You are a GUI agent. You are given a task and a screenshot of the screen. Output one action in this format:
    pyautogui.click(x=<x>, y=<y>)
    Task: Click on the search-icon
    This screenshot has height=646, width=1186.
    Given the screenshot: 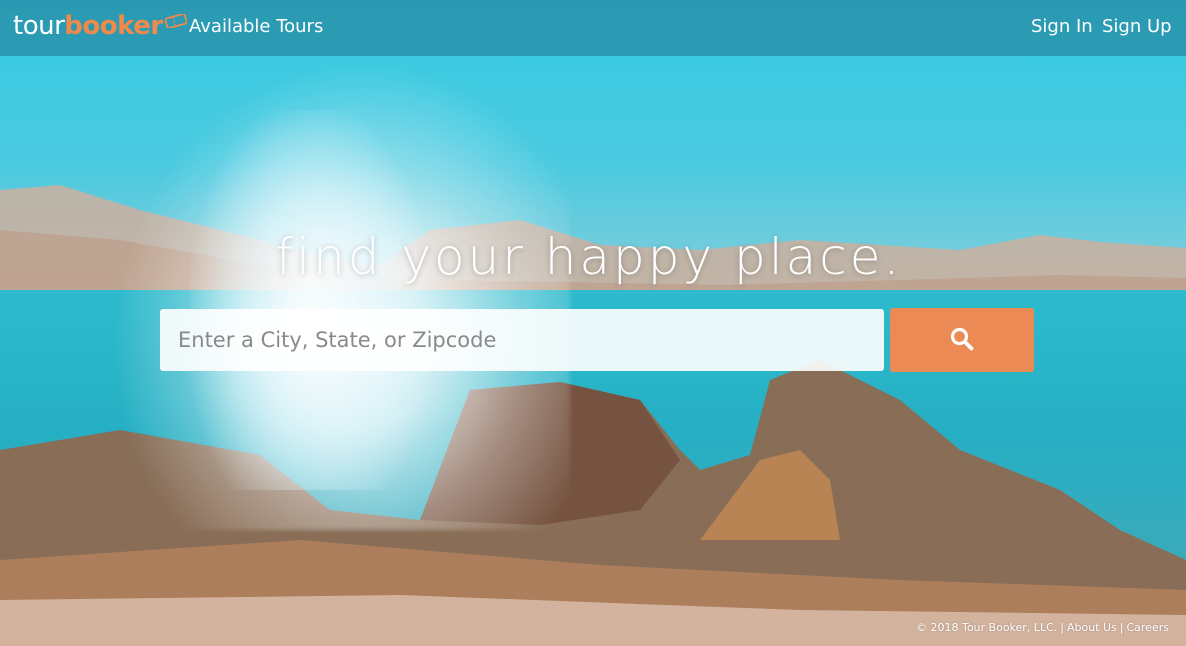 What is the action you would take?
    pyautogui.click(x=962, y=340)
    